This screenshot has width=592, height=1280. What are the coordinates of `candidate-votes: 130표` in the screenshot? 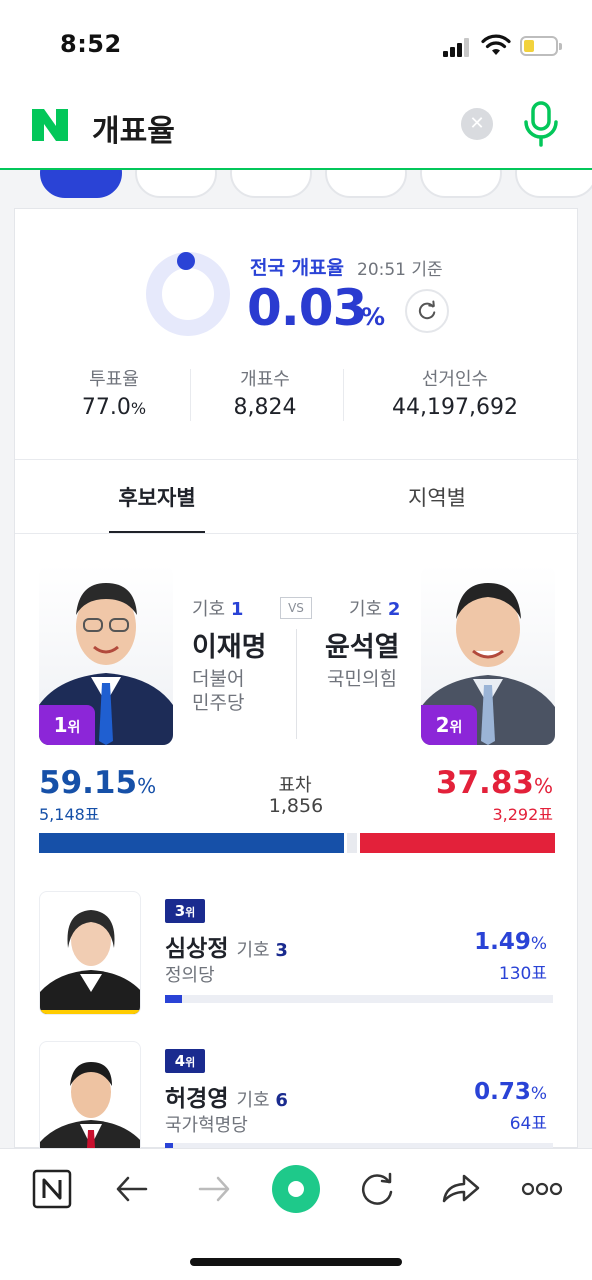 It's located at (522, 974).